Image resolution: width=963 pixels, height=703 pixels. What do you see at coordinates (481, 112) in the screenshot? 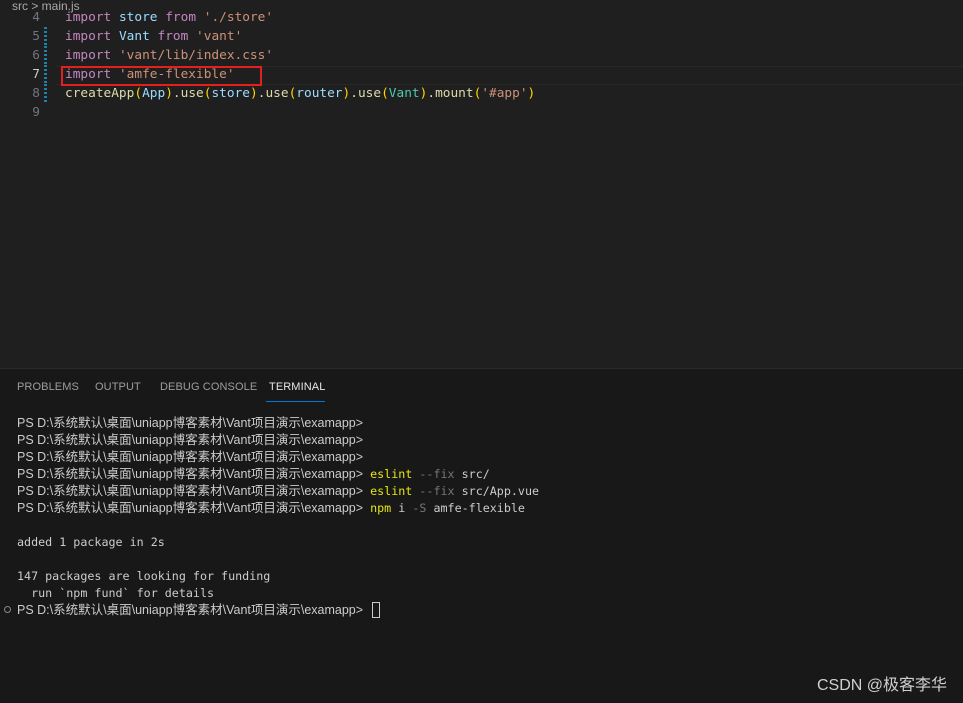
I see `code-line: 9` at bounding box center [481, 112].